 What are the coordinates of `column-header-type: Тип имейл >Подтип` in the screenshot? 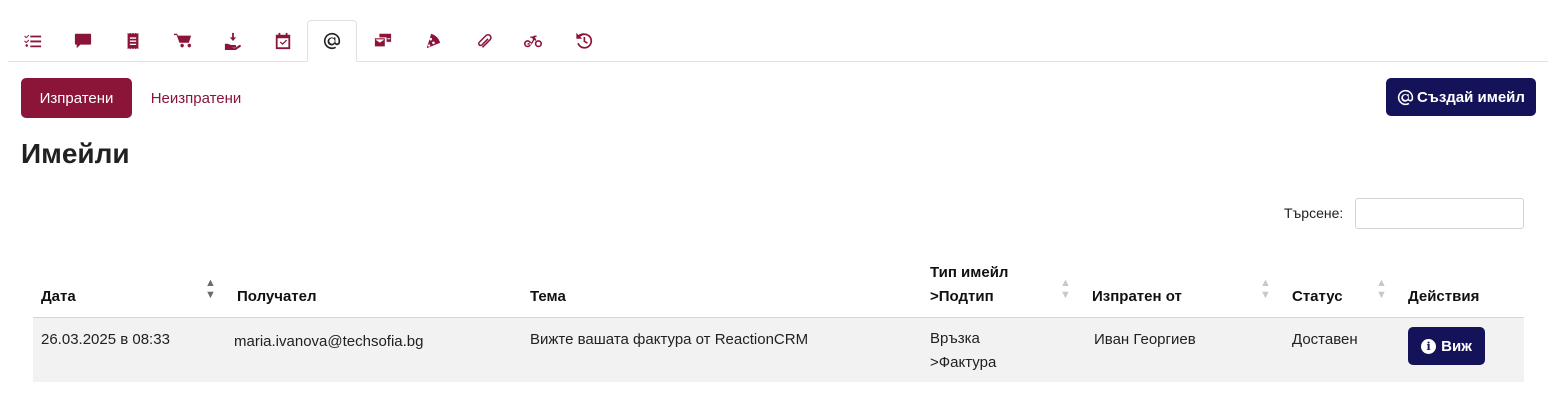 It's located at (969, 285).